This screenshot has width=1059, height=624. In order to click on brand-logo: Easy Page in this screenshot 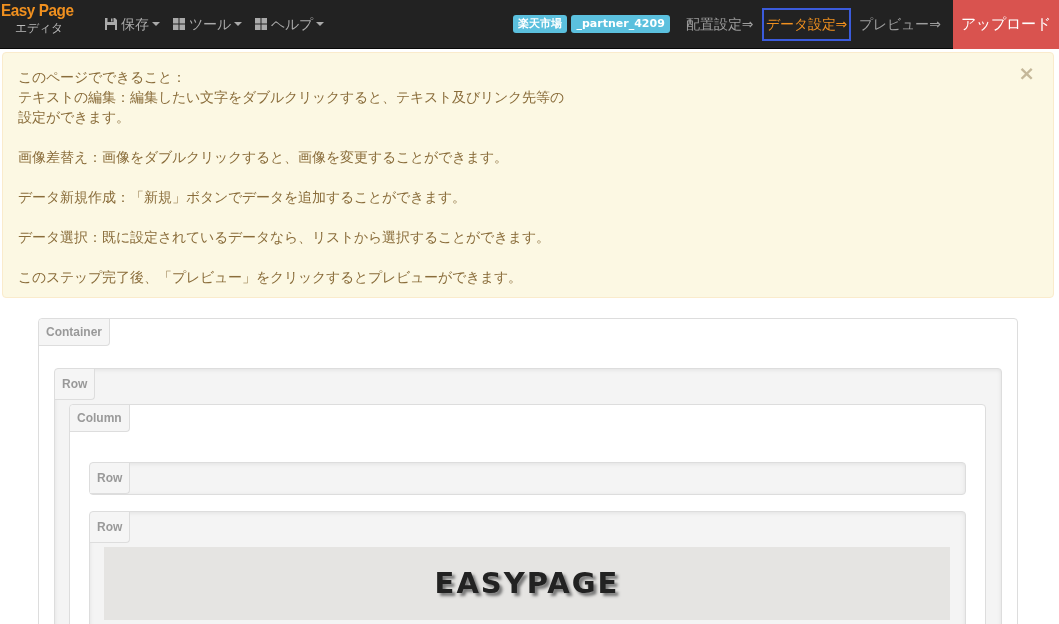, I will do `click(37, 10)`.